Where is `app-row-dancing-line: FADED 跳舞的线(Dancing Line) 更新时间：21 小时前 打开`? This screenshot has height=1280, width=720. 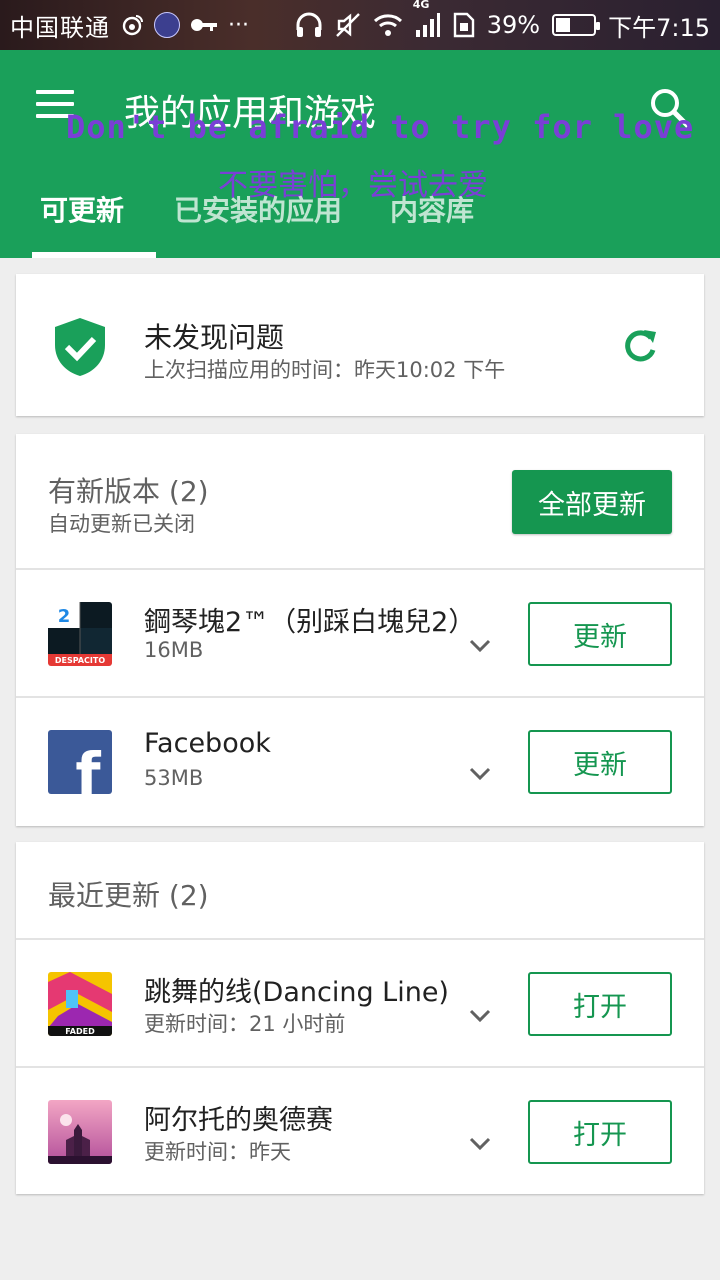
app-row-dancing-line: FADED 跳舞的线(Dancing Line) 更新时间：21 小时前 打开 is located at coordinates (360, 1003).